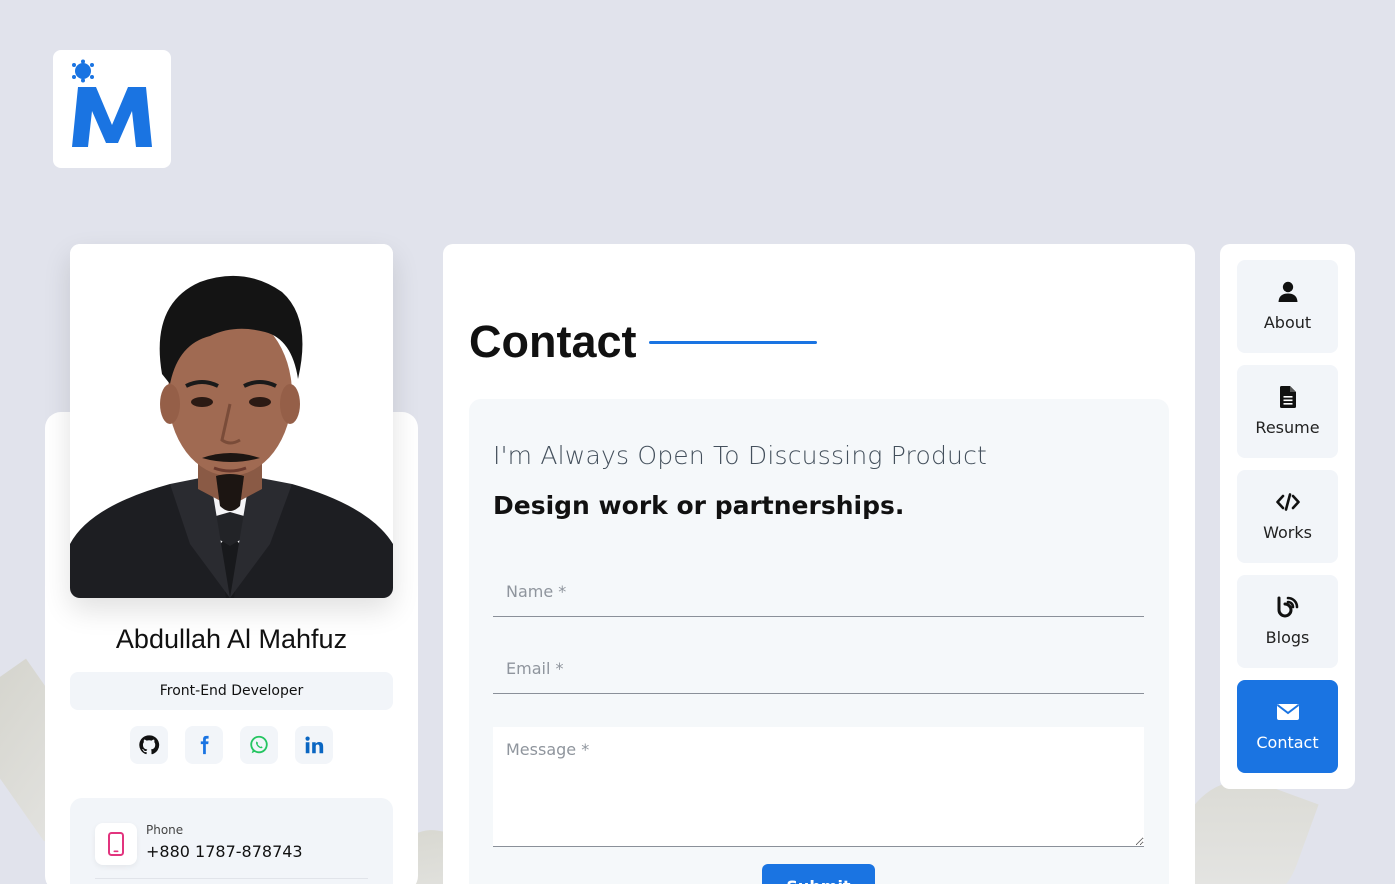 The height and width of the screenshot is (884, 1395). What do you see at coordinates (1287, 322) in the screenshot?
I see `nav-label: About` at bounding box center [1287, 322].